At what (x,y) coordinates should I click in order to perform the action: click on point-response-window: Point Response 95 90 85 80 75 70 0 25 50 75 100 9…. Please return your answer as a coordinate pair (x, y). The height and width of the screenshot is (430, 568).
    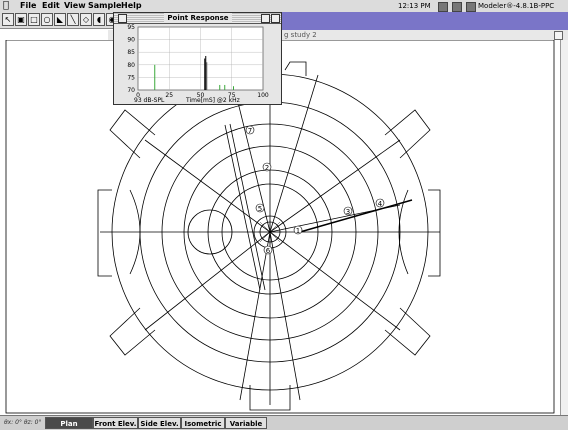
    Looking at the image, I should click on (197, 58).